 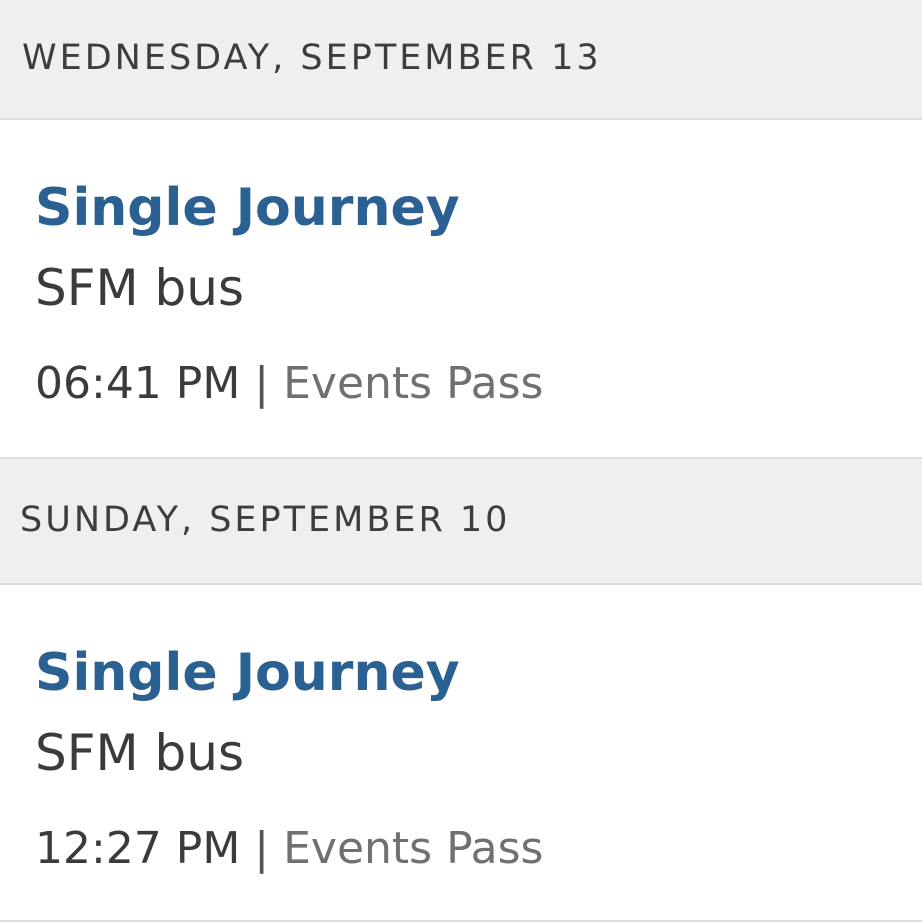 I want to click on trip-time: 06:41 PM, so click(x=138, y=383).